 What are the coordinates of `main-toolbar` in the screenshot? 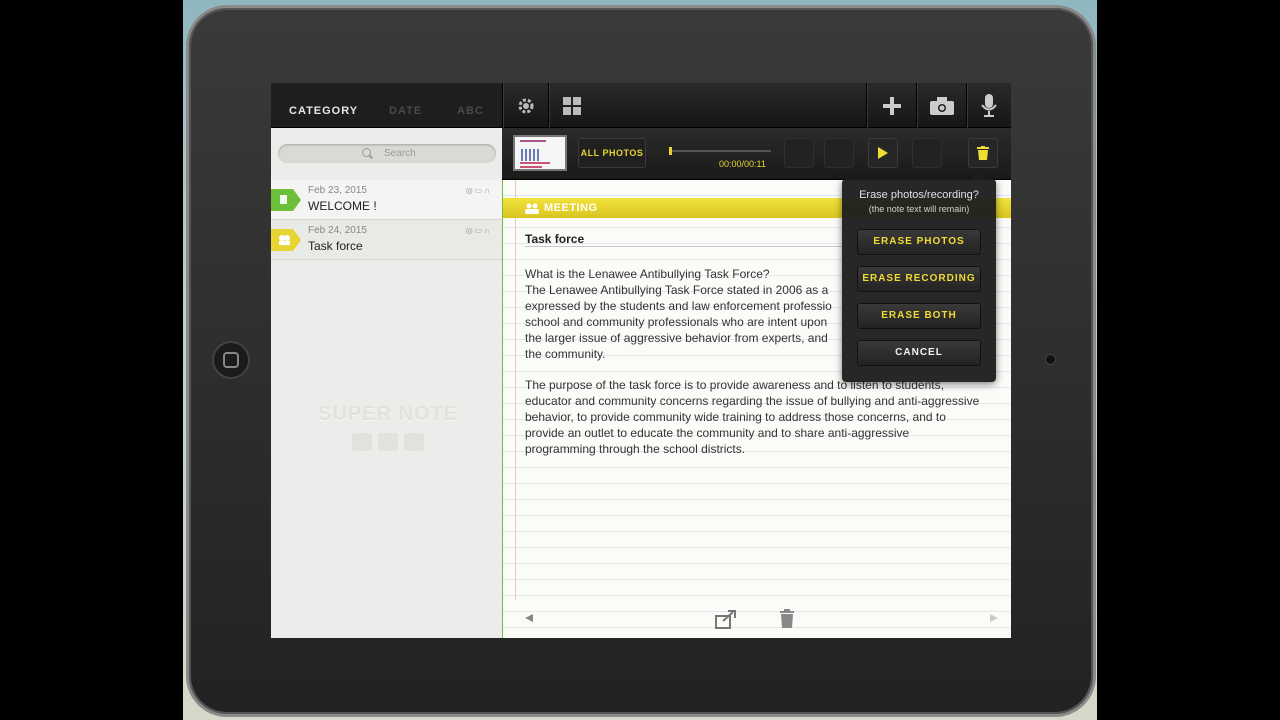 It's located at (756, 105).